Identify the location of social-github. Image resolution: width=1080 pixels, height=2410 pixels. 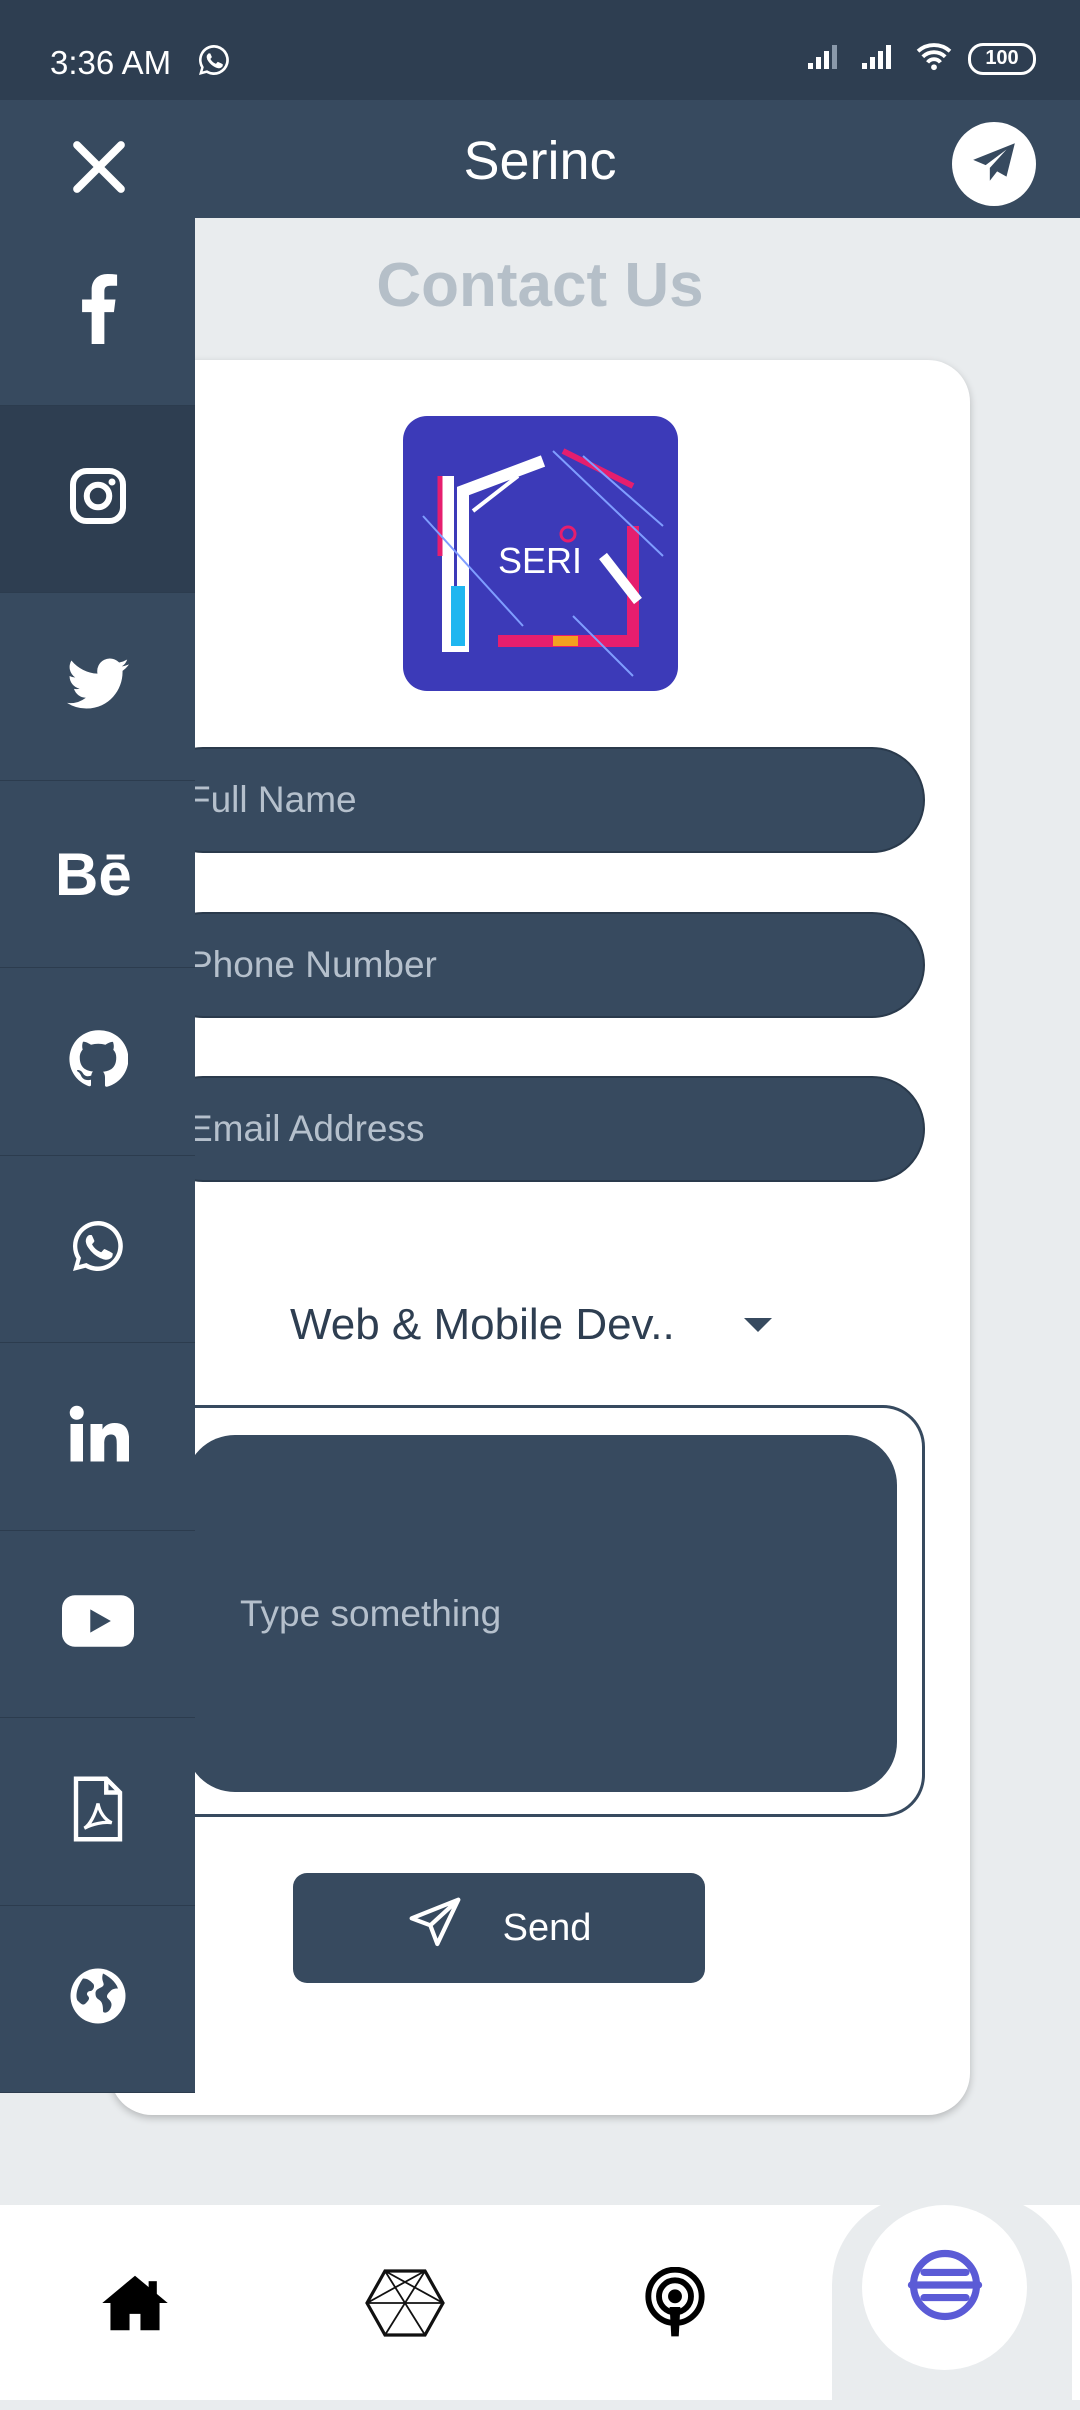
(97, 1062).